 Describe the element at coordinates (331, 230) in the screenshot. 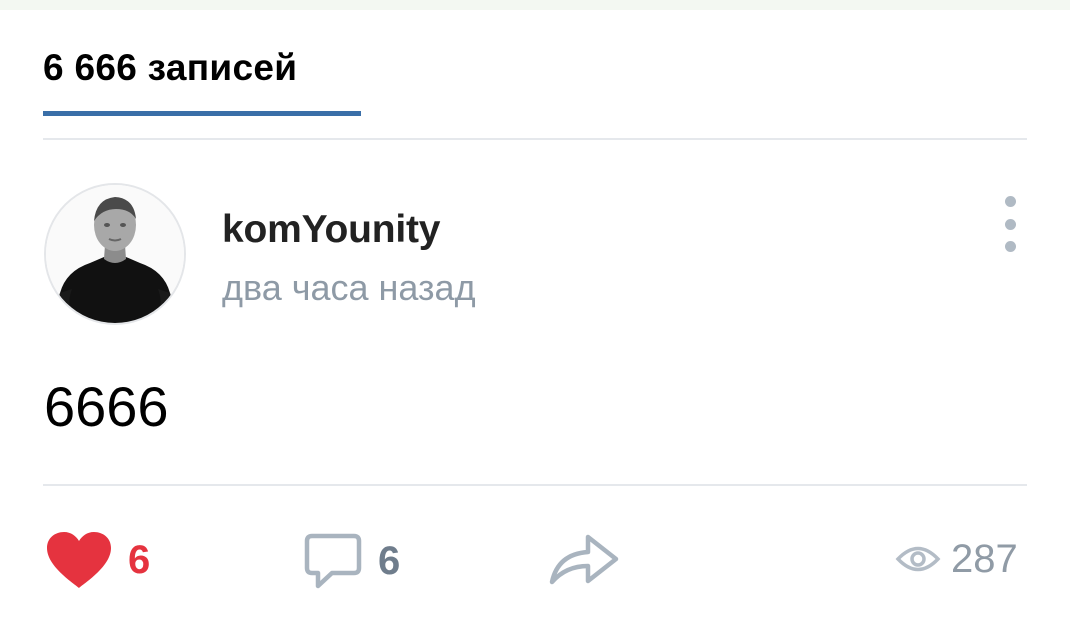

I see `author-name: komYounity` at that location.